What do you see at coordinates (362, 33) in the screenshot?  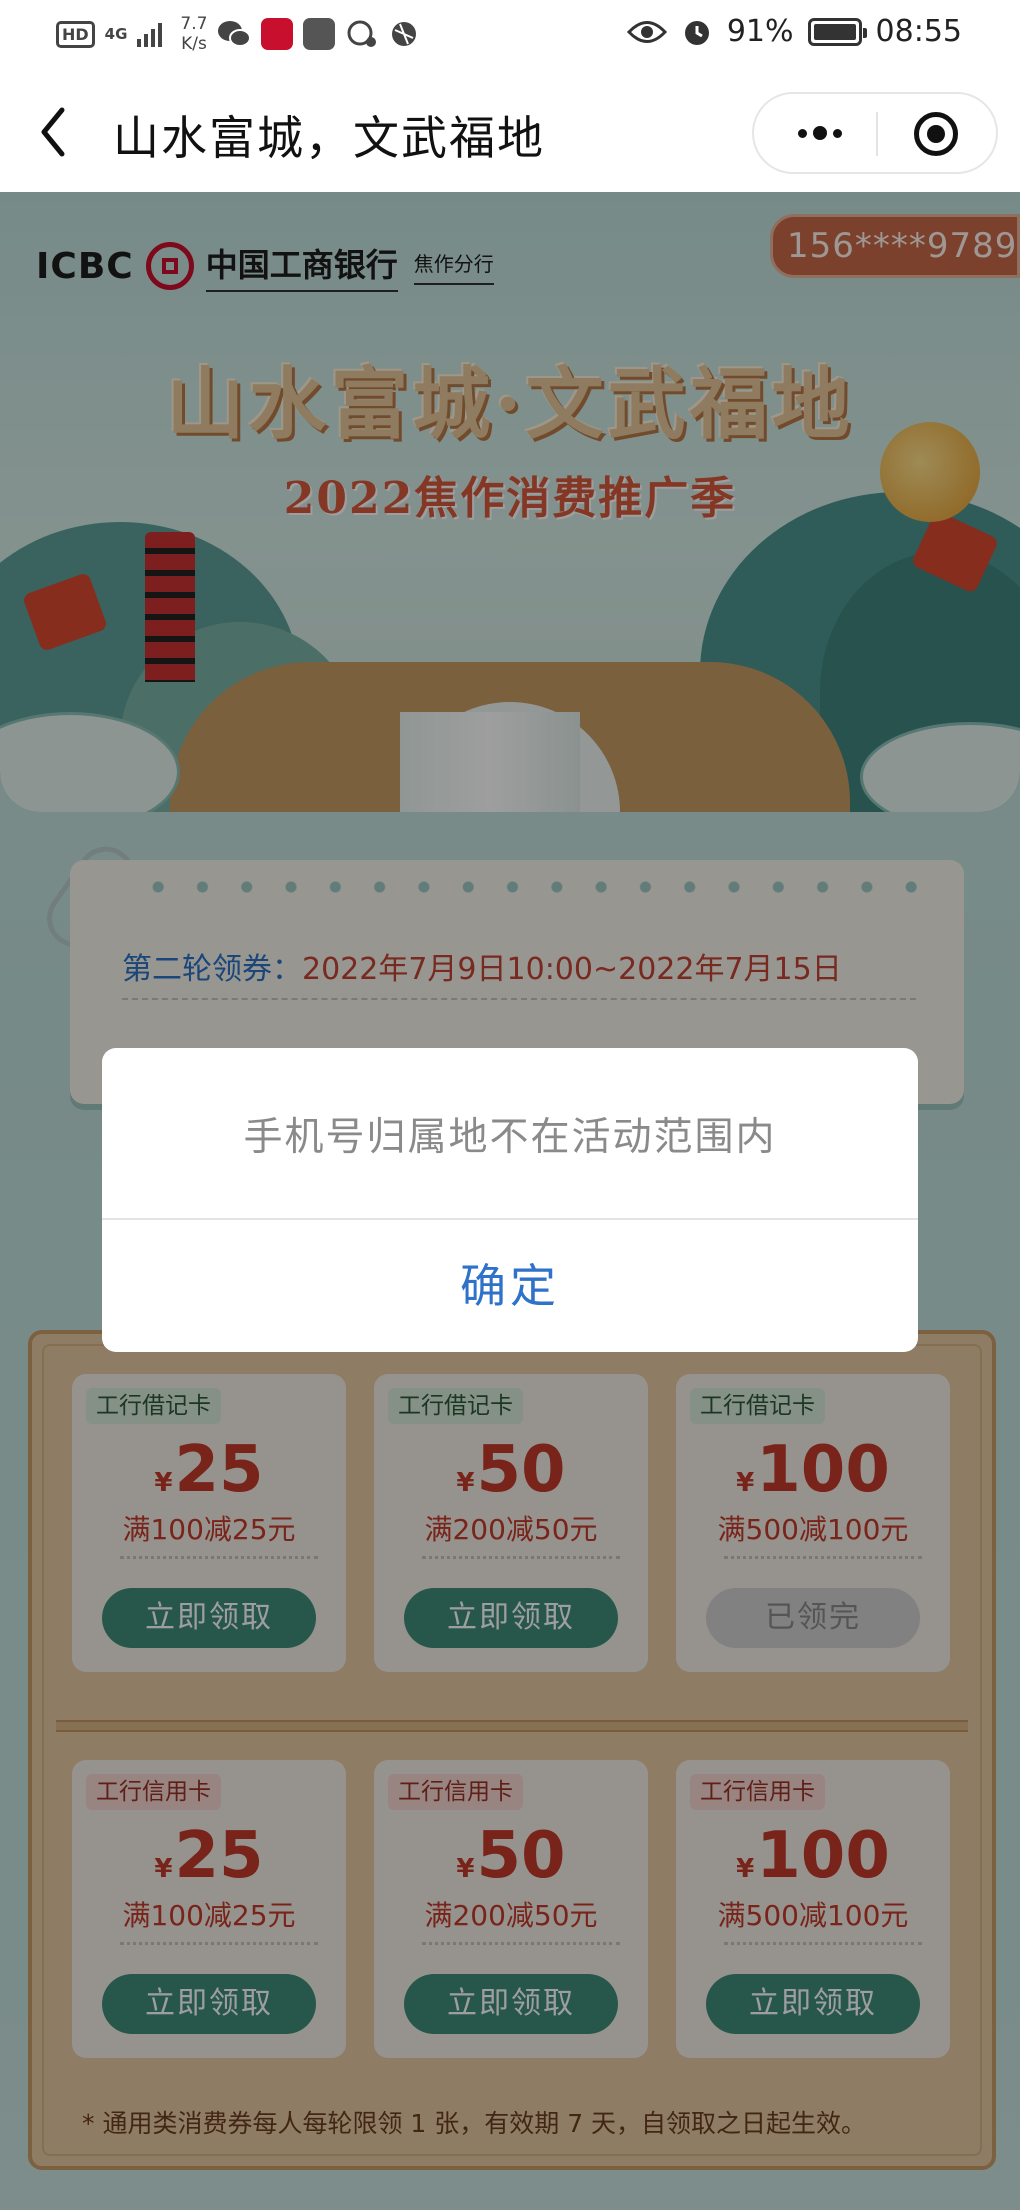 I see `chat-icon` at bounding box center [362, 33].